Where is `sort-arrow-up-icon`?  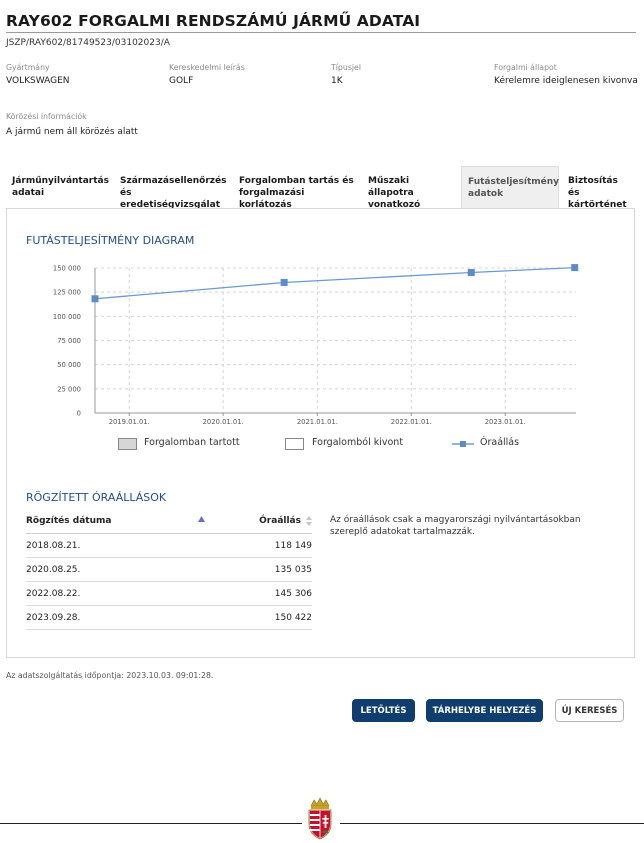 sort-arrow-up-icon is located at coordinates (201, 519).